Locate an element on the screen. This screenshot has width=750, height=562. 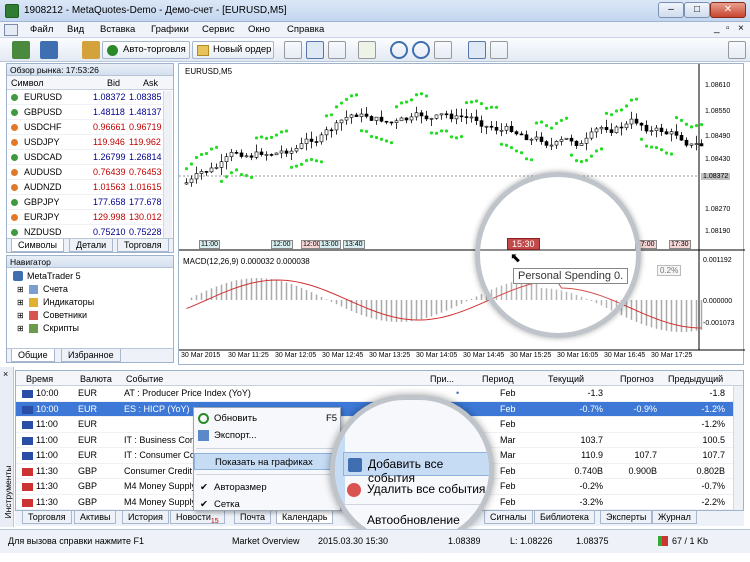
event-marker: 17:30 is located at coordinates (680, 244).